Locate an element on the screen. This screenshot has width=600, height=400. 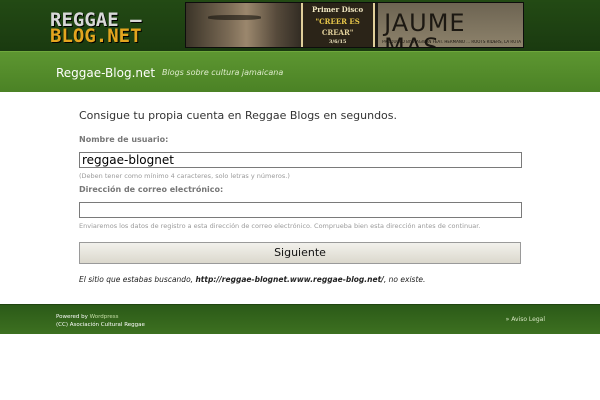
wordpress-link: Wordpress is located at coordinates (104, 317).